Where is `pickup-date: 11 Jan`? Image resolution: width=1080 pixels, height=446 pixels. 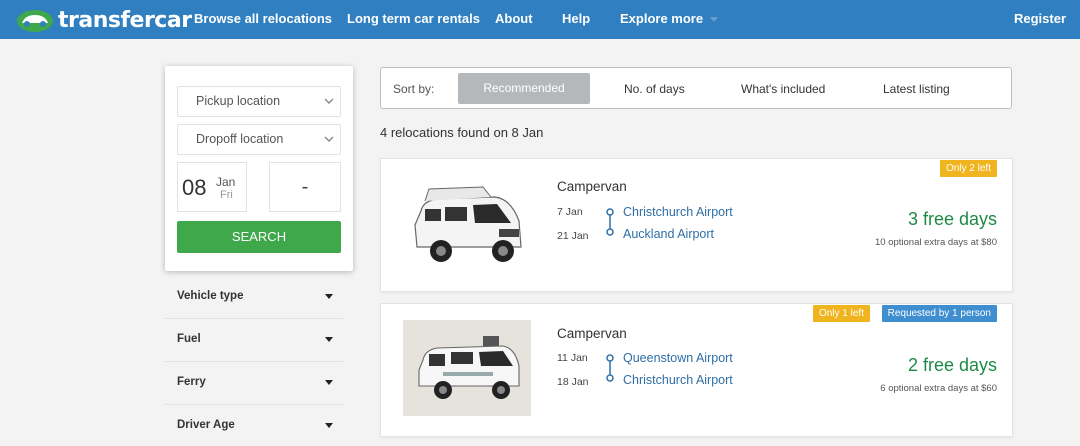
pickup-date: 11 Jan is located at coordinates (572, 358).